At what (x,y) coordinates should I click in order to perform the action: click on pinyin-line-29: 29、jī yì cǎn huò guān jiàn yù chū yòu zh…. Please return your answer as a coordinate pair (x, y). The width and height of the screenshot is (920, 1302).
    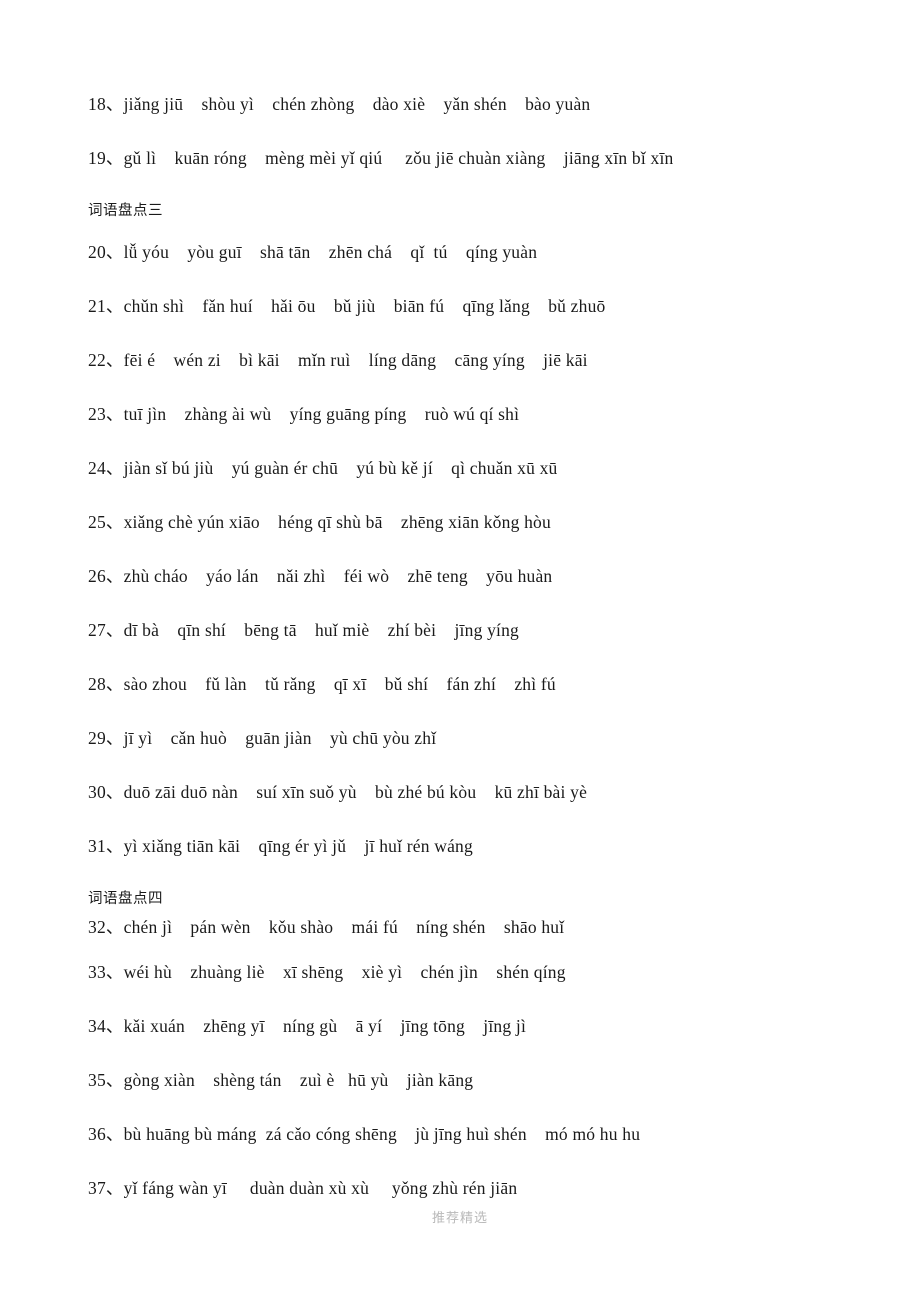
    Looking at the image, I should click on (262, 738).